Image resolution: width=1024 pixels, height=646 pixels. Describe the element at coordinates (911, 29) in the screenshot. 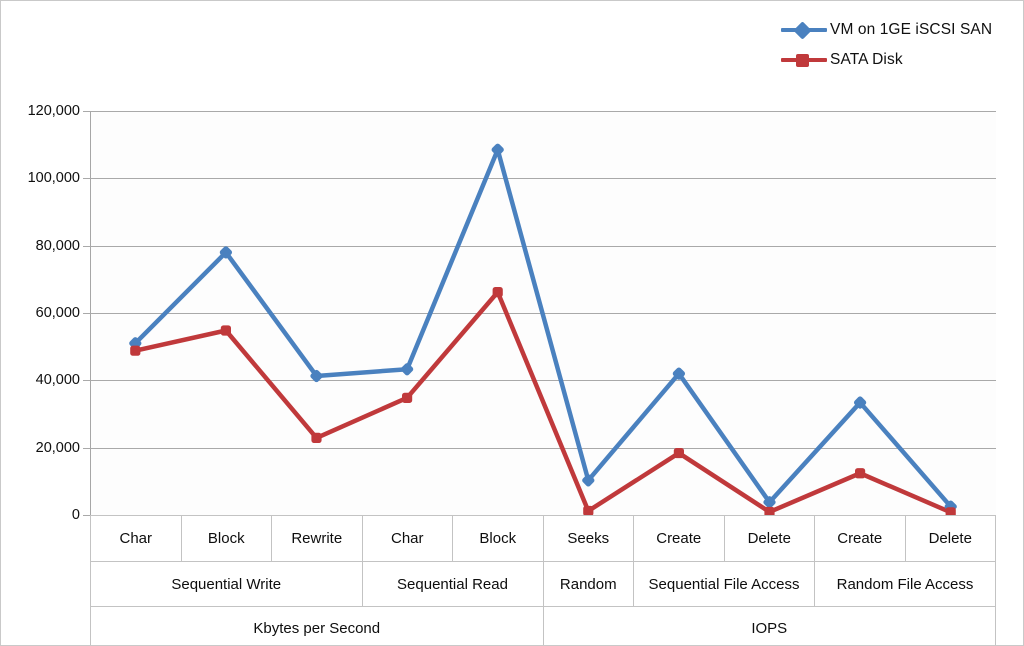

I see `legend-label-series-1: VM on 1GE iSCSI SAN` at that location.